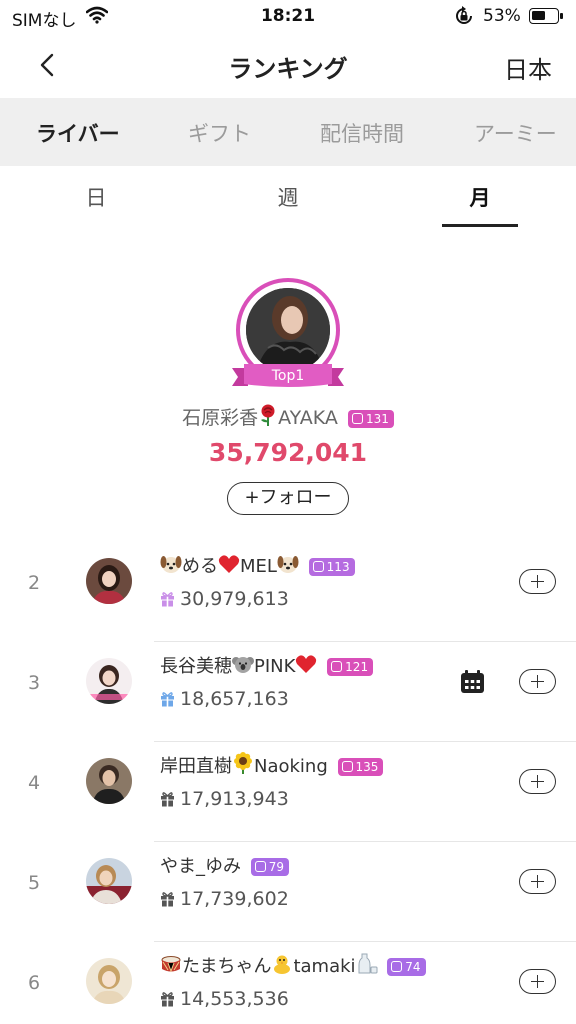  I want to click on score: 17,739,602, so click(224, 900).